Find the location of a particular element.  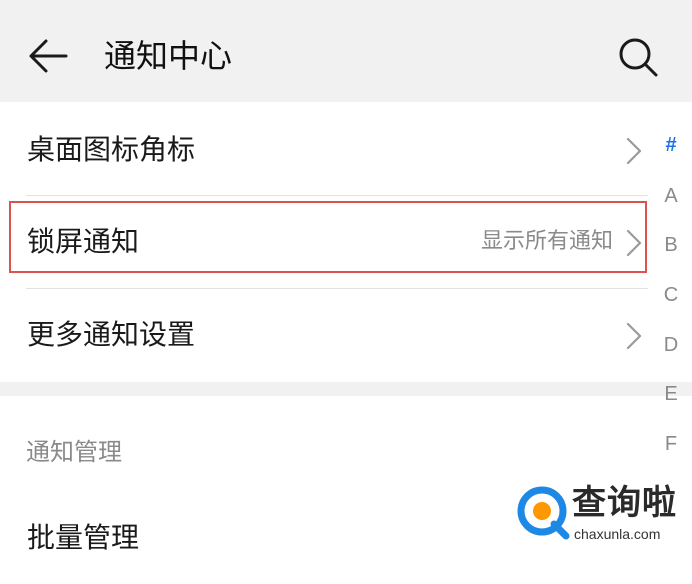

watermark: 查询啦 chaxunla.com is located at coordinates (599, 516).